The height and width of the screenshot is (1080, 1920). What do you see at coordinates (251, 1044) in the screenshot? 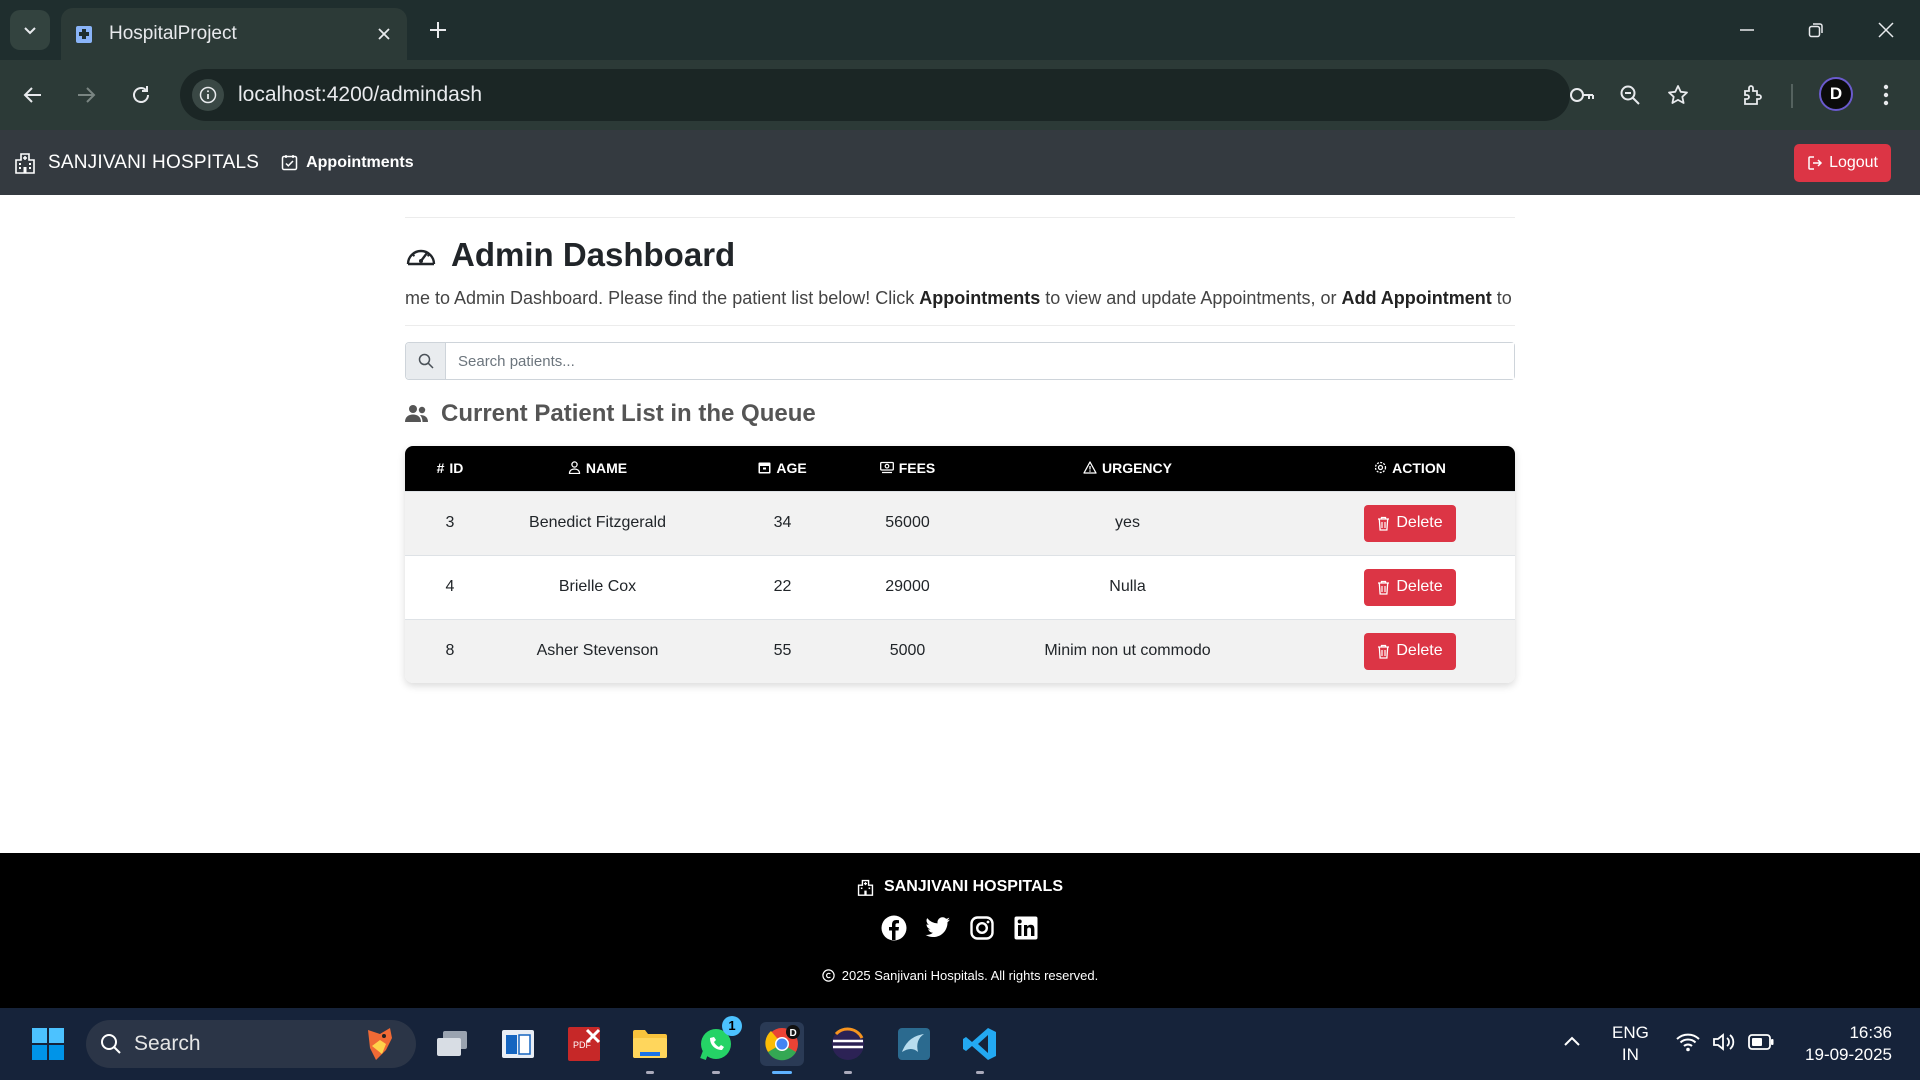
I see `taskbar-search: Search` at bounding box center [251, 1044].